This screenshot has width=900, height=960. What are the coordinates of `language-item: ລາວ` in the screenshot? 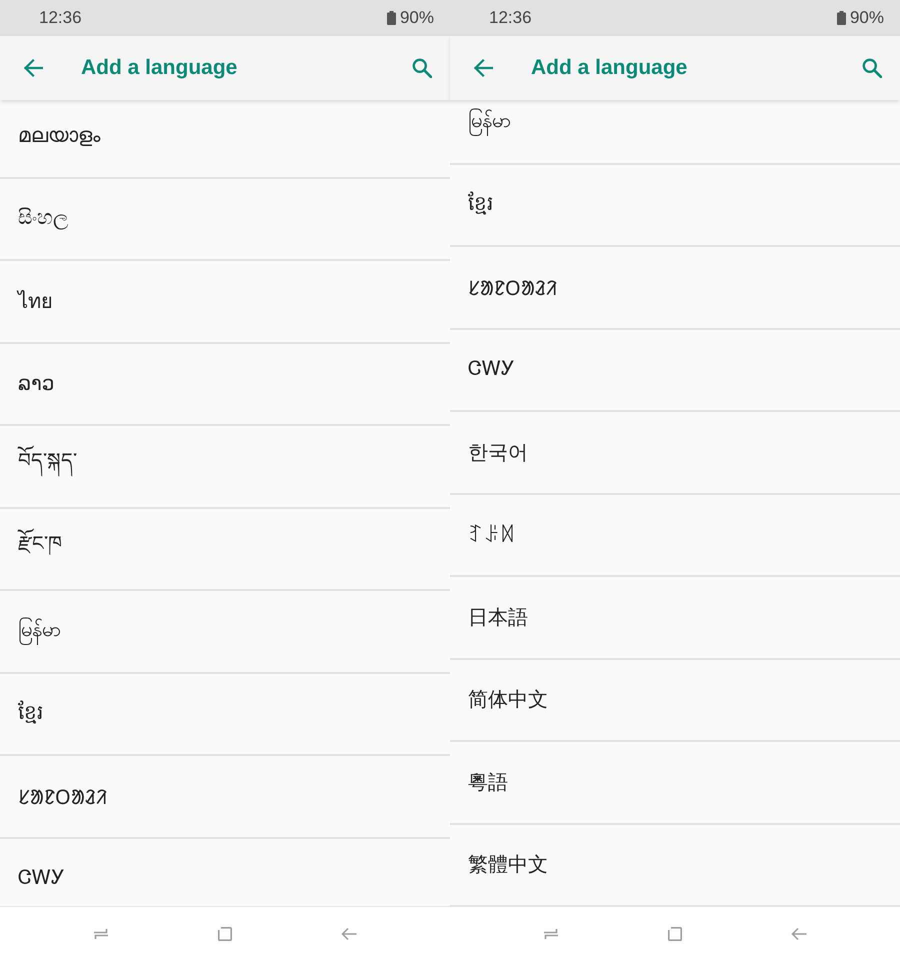 It's located at (225, 385).